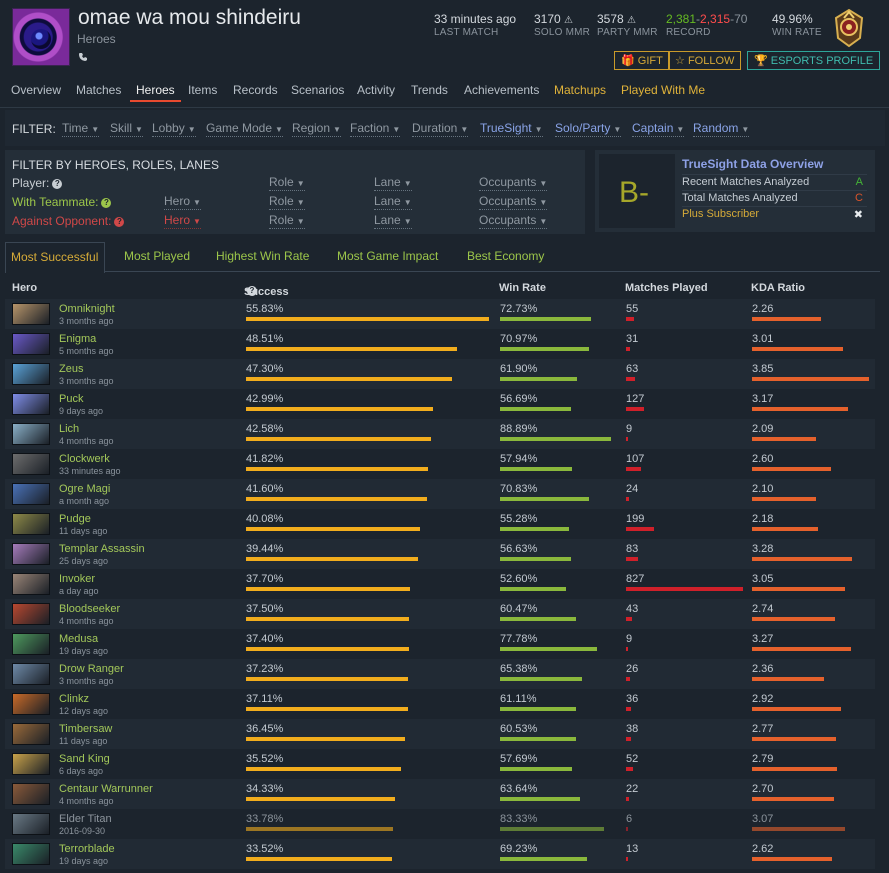 The width and height of the screenshot is (889, 873). I want to click on player-avatar, so click(41, 37).